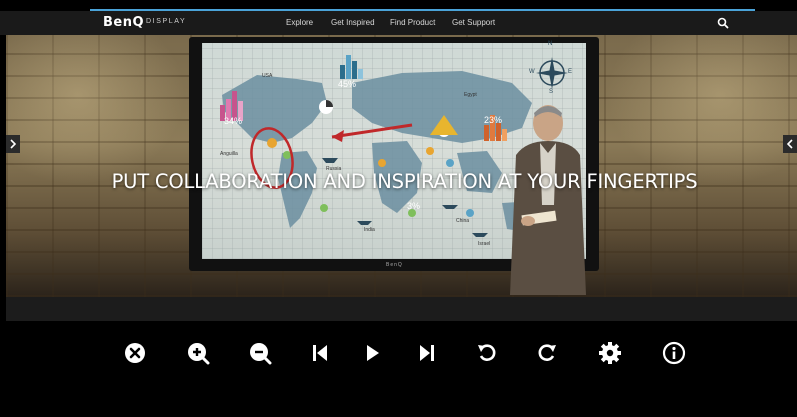  I want to click on compass-e: E, so click(570, 72).